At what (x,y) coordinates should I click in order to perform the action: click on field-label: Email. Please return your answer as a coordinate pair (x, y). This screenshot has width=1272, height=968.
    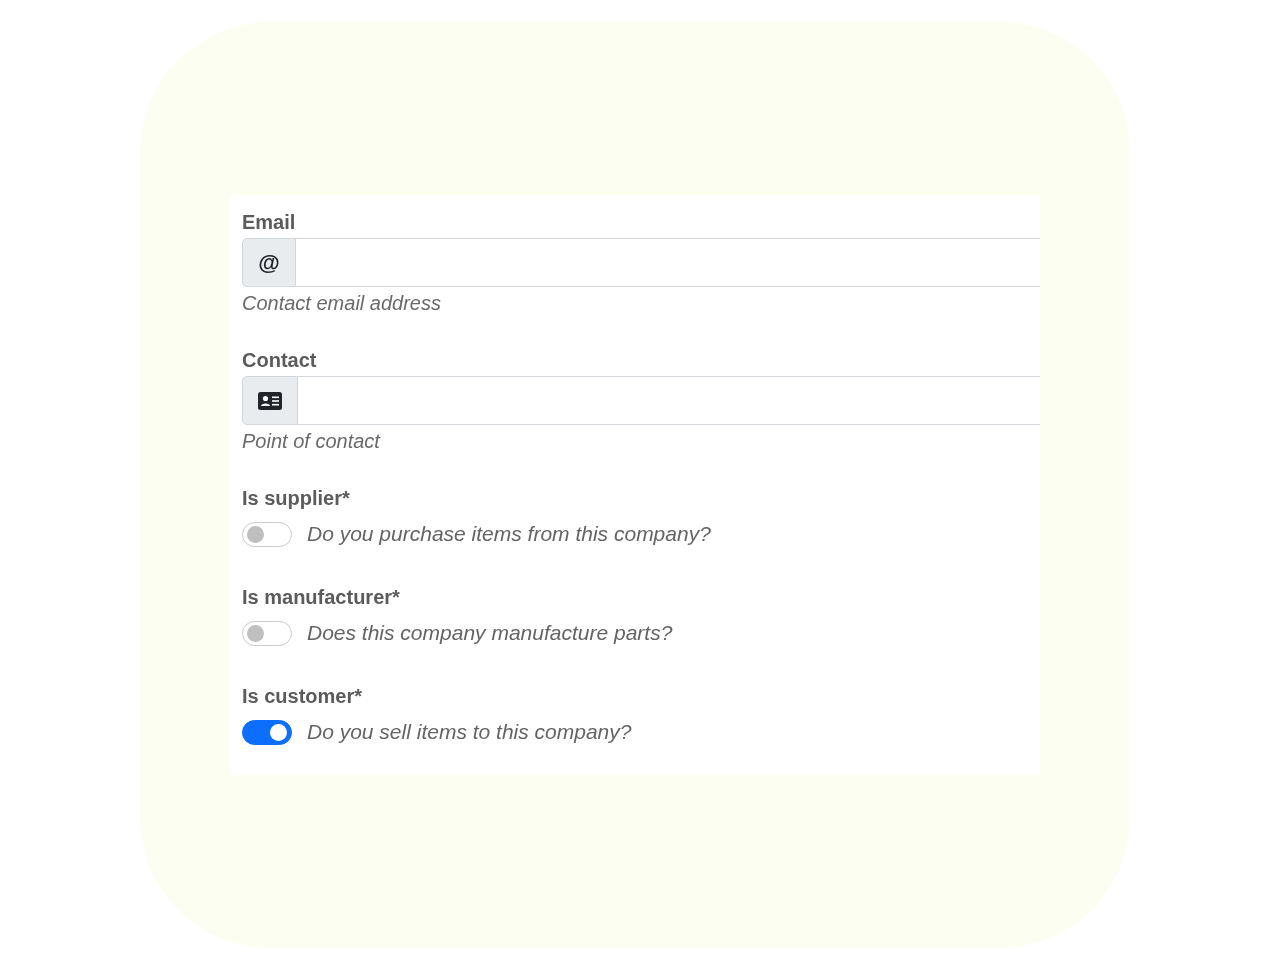
    Looking at the image, I should click on (269, 222).